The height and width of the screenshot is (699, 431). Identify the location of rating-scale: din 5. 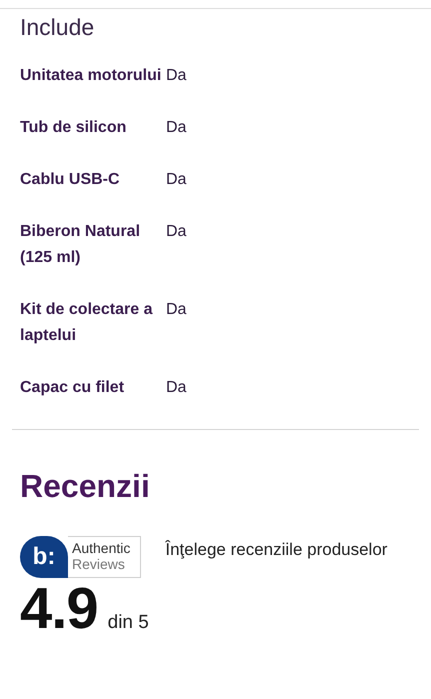
(128, 623).